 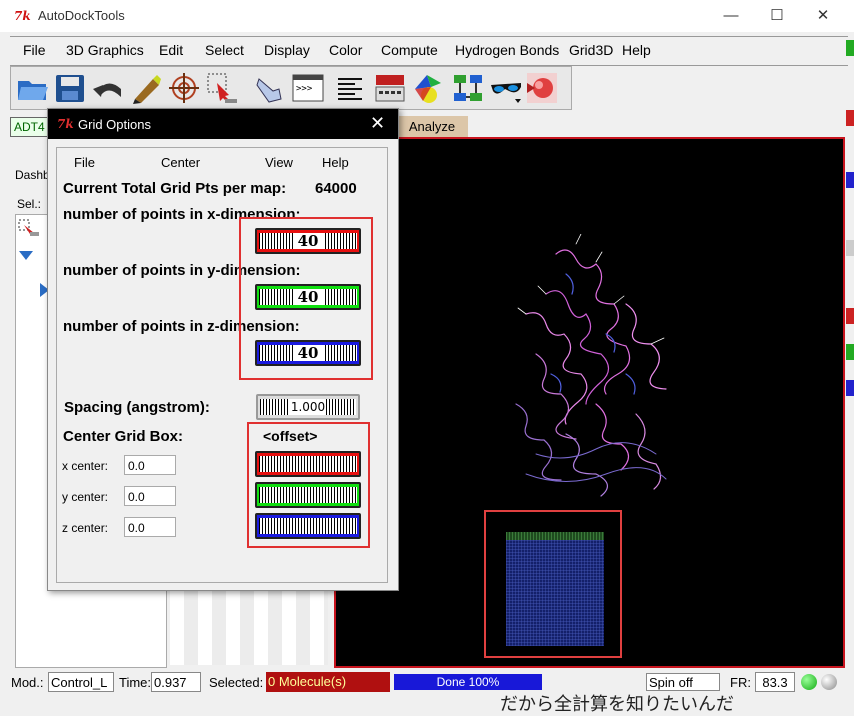 I want to click on tab-analyze: Analyze, so click(x=432, y=127).